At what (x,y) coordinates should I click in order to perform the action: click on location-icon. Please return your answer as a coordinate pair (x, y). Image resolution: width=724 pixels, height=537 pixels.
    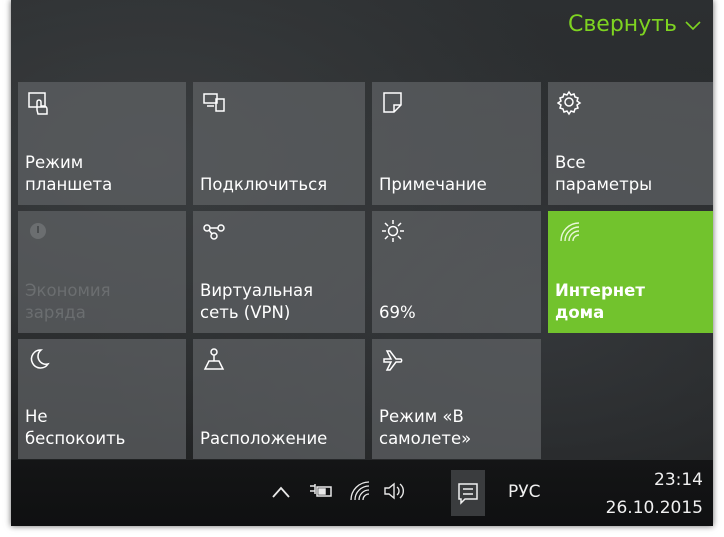
    Looking at the image, I should click on (215, 360).